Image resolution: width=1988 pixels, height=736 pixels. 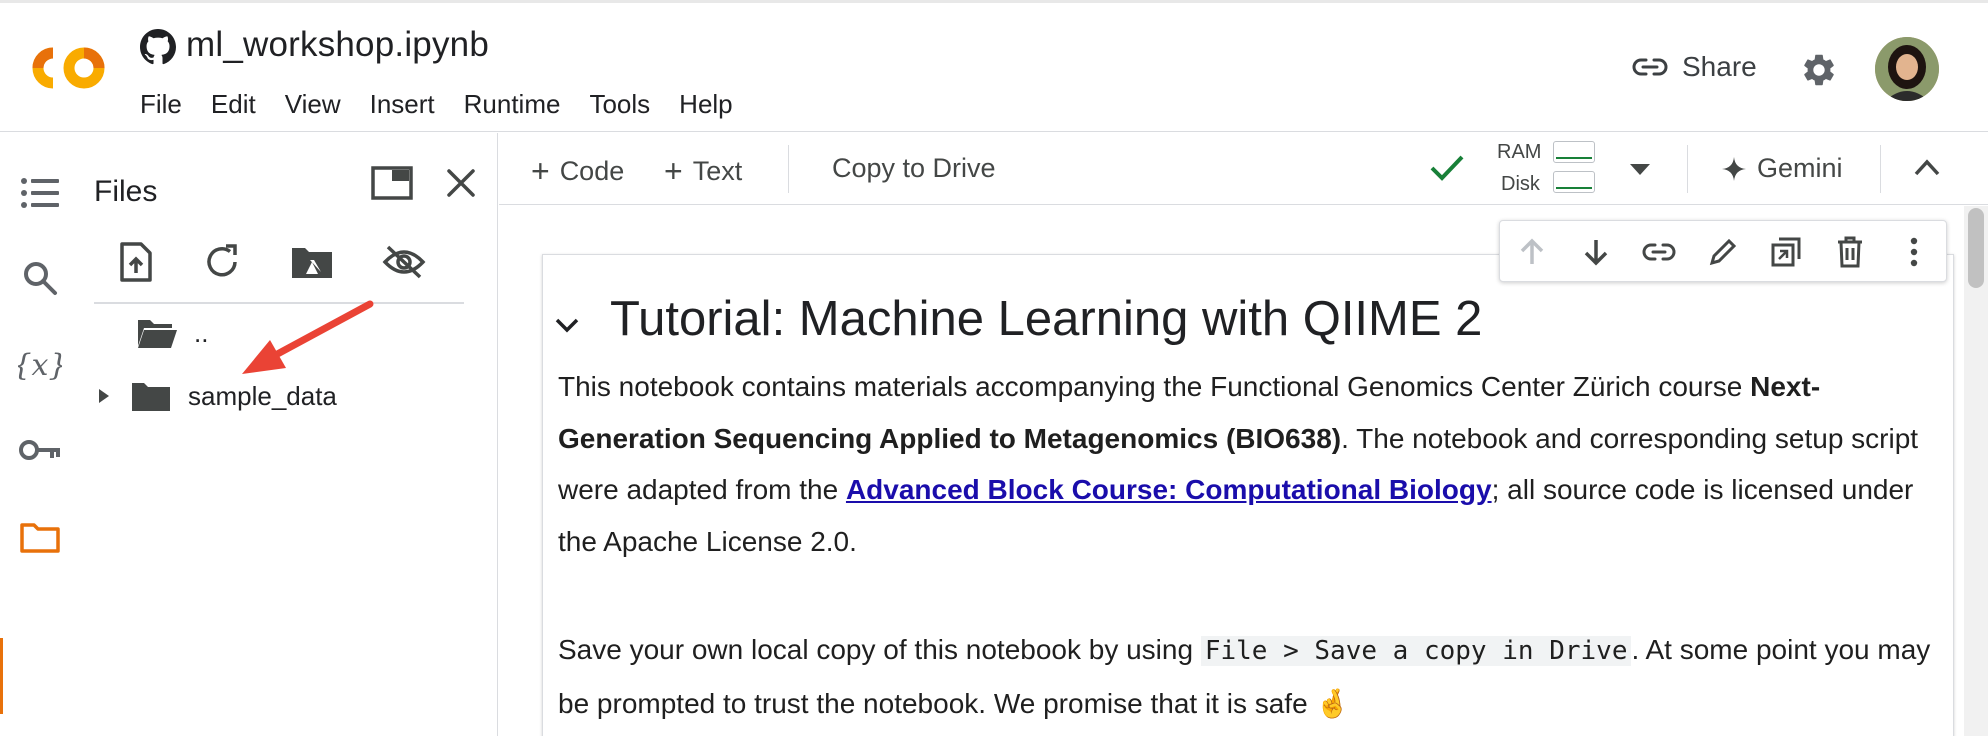 What do you see at coordinates (1, 676) in the screenshot?
I see `rail-active-indicator` at bounding box center [1, 676].